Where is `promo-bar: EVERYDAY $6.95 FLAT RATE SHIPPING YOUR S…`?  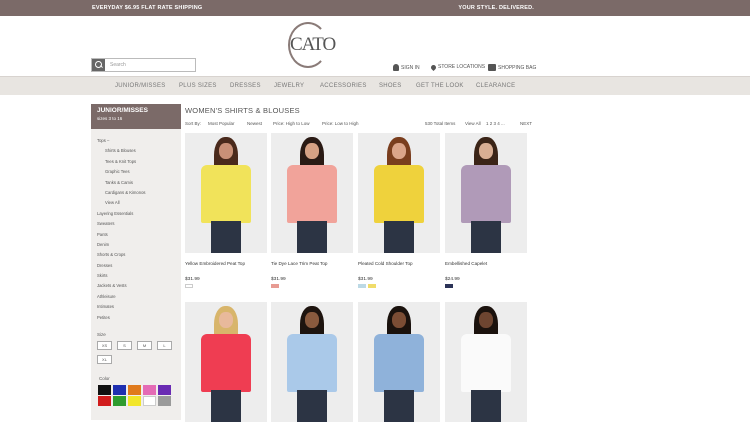 promo-bar: EVERYDAY $6.95 FLAT RATE SHIPPING YOUR S… is located at coordinates (375, 8).